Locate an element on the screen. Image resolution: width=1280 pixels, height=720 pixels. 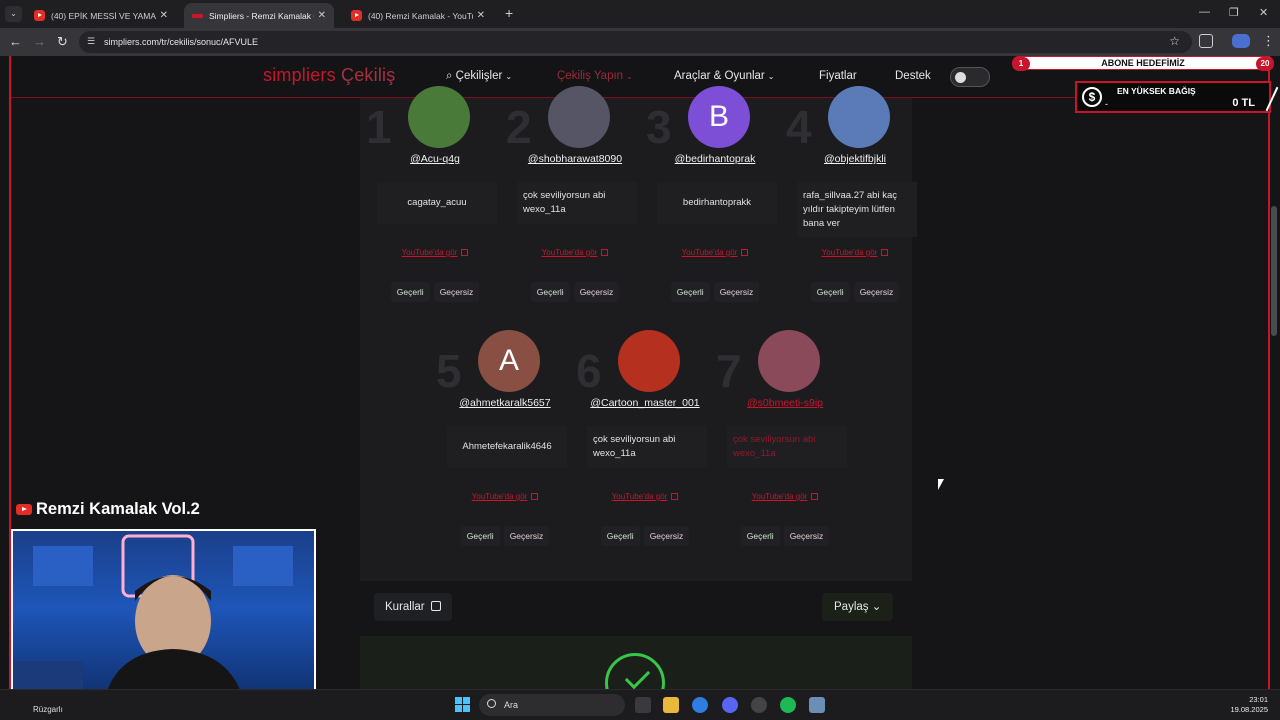
winner-username: @shobharawat8090 is located at coordinates (575, 159).